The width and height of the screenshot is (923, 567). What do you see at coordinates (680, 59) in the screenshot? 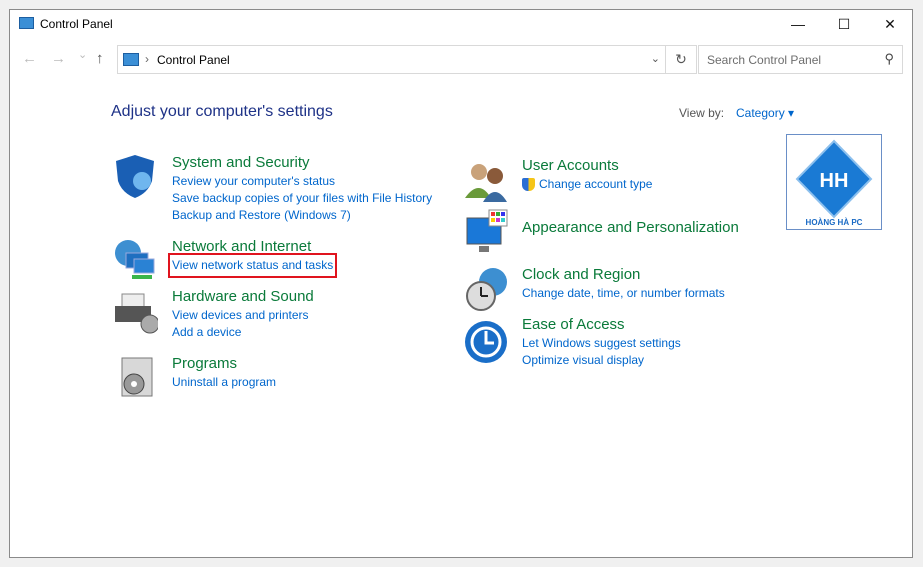
I see `refresh-button: ↻` at bounding box center [680, 59].